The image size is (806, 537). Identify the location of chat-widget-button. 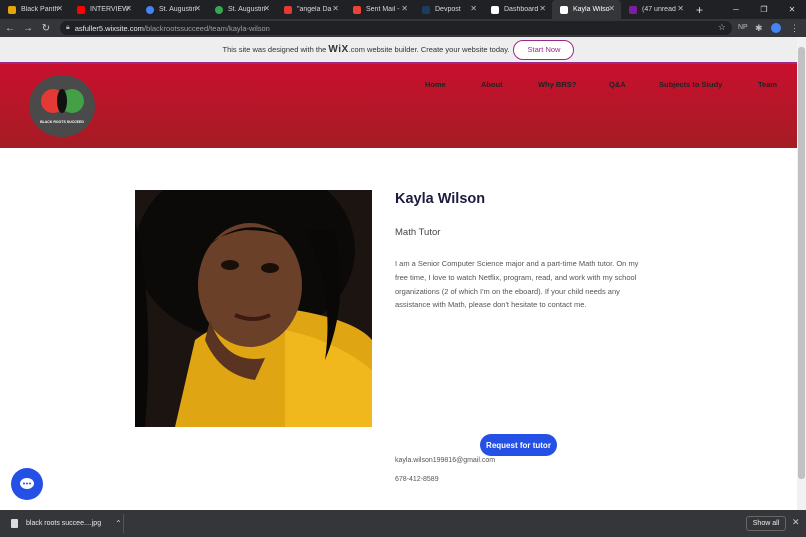
(27, 484).